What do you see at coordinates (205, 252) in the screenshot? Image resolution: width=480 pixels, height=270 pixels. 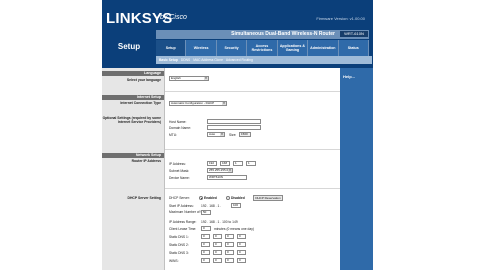 I see `dns3-octet-1: 0` at bounding box center [205, 252].